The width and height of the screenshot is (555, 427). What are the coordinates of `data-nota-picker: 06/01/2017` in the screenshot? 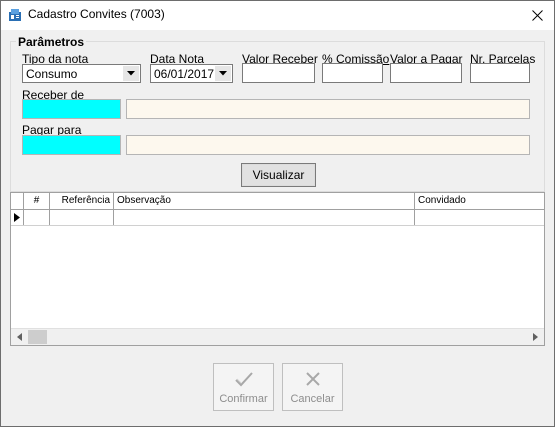 It's located at (191, 73).